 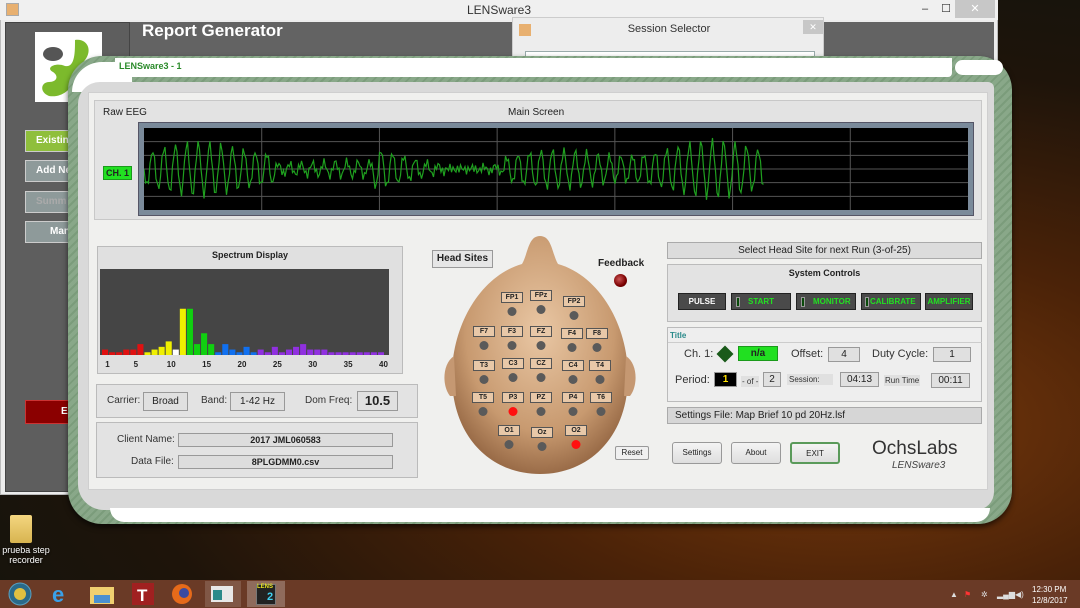 I want to click on start-button-label: START, so click(x=761, y=301).